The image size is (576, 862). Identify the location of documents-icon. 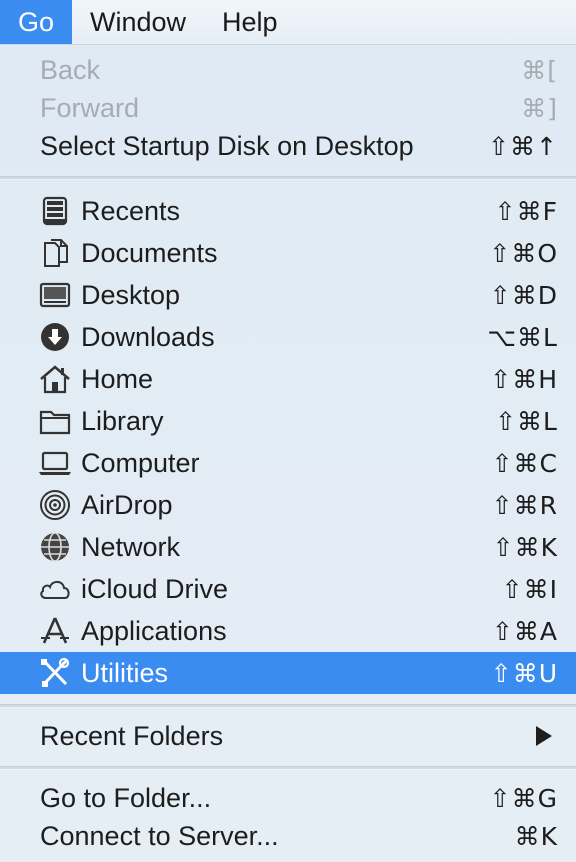
(55, 253).